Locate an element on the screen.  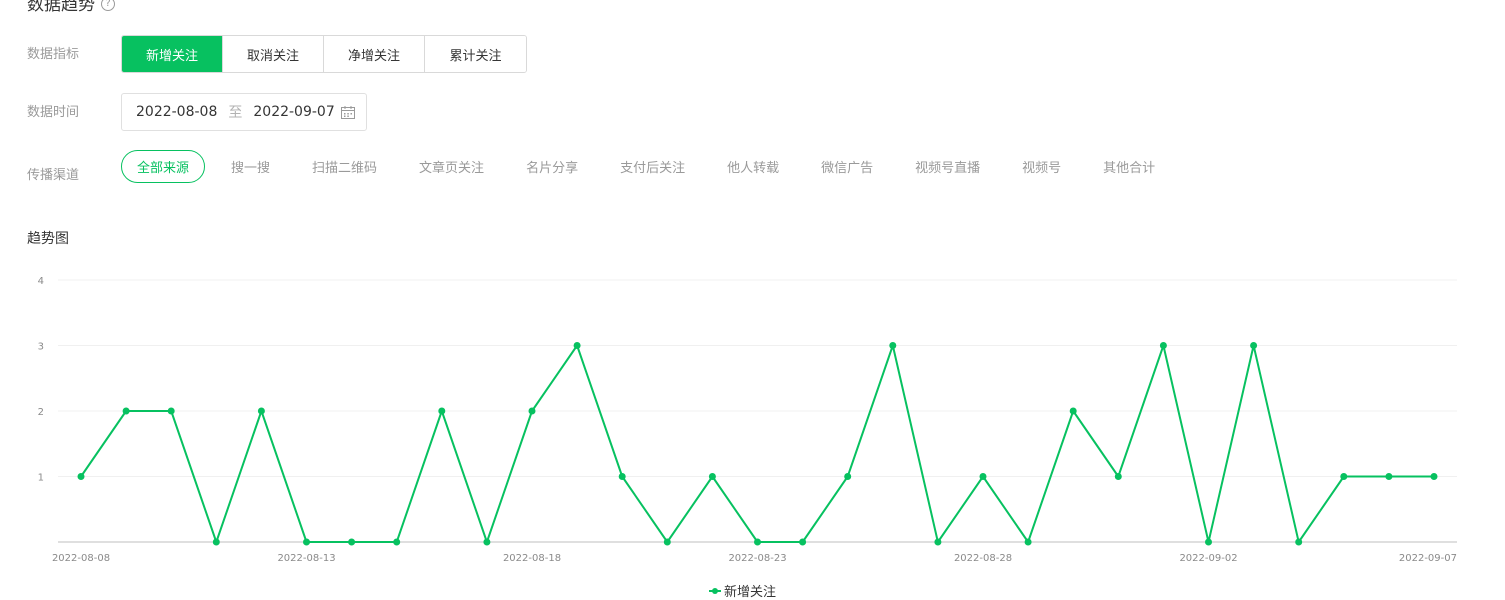
y-tick-label: 3 is located at coordinates (41, 347).